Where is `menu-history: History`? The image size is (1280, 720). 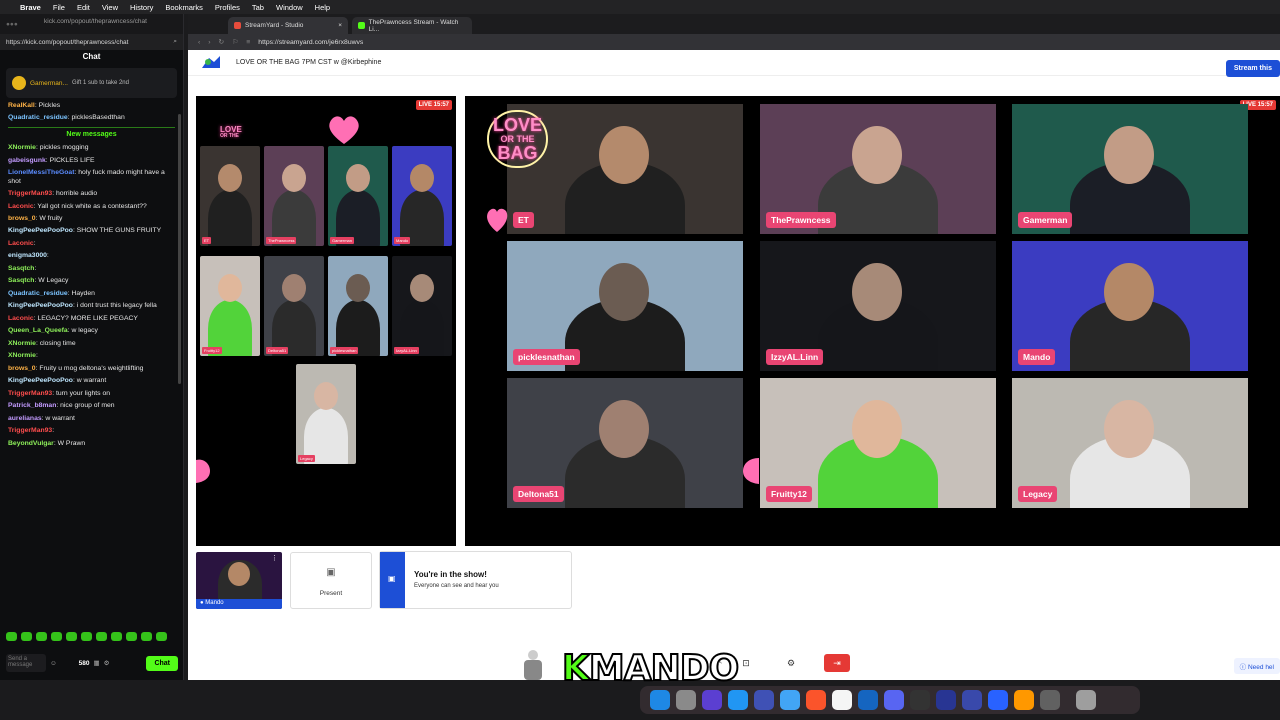 menu-history: History is located at coordinates (141, 7).